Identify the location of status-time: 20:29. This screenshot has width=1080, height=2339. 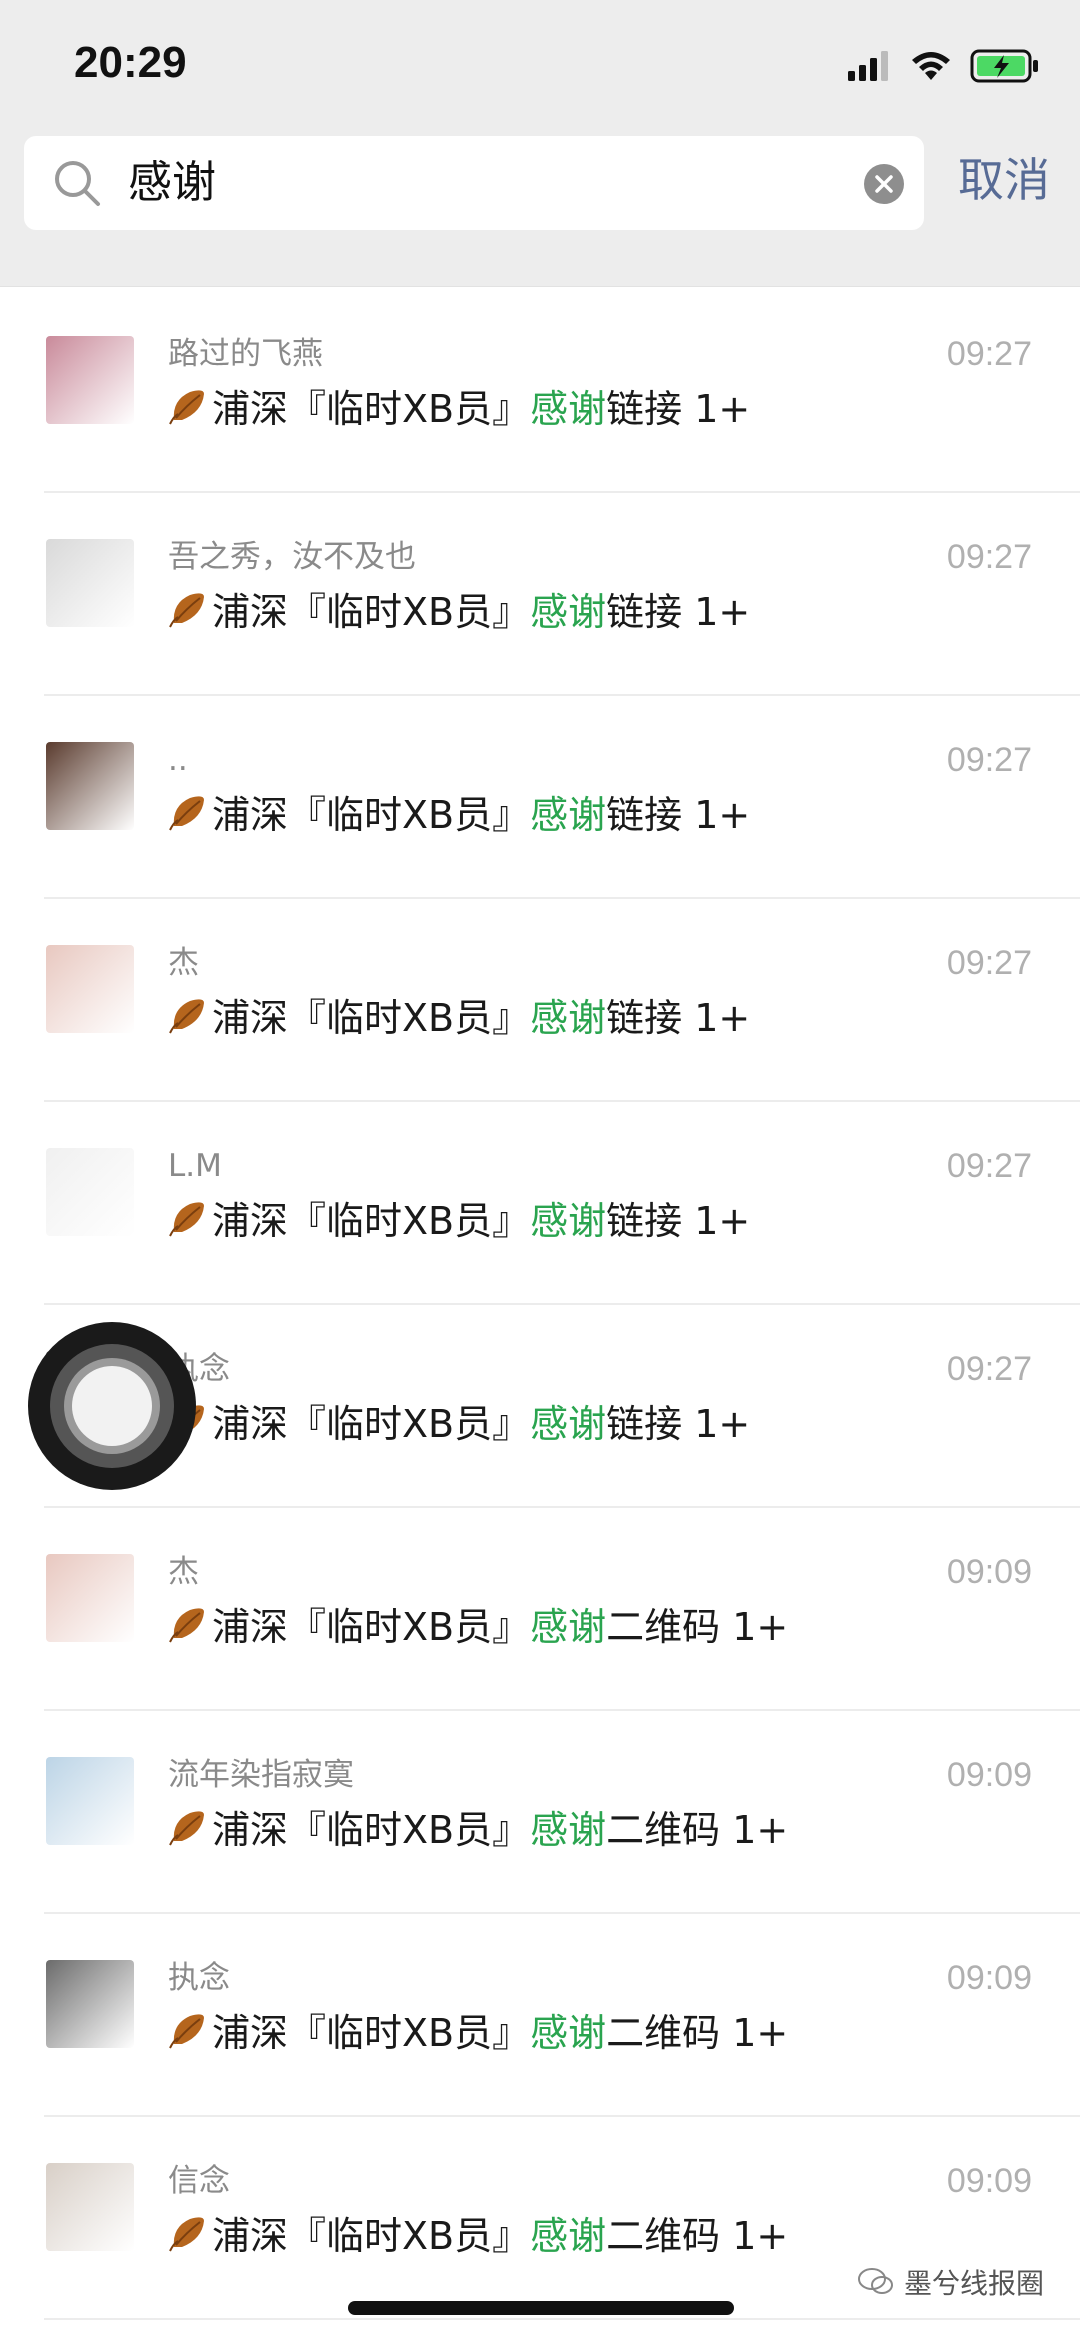
(130, 62).